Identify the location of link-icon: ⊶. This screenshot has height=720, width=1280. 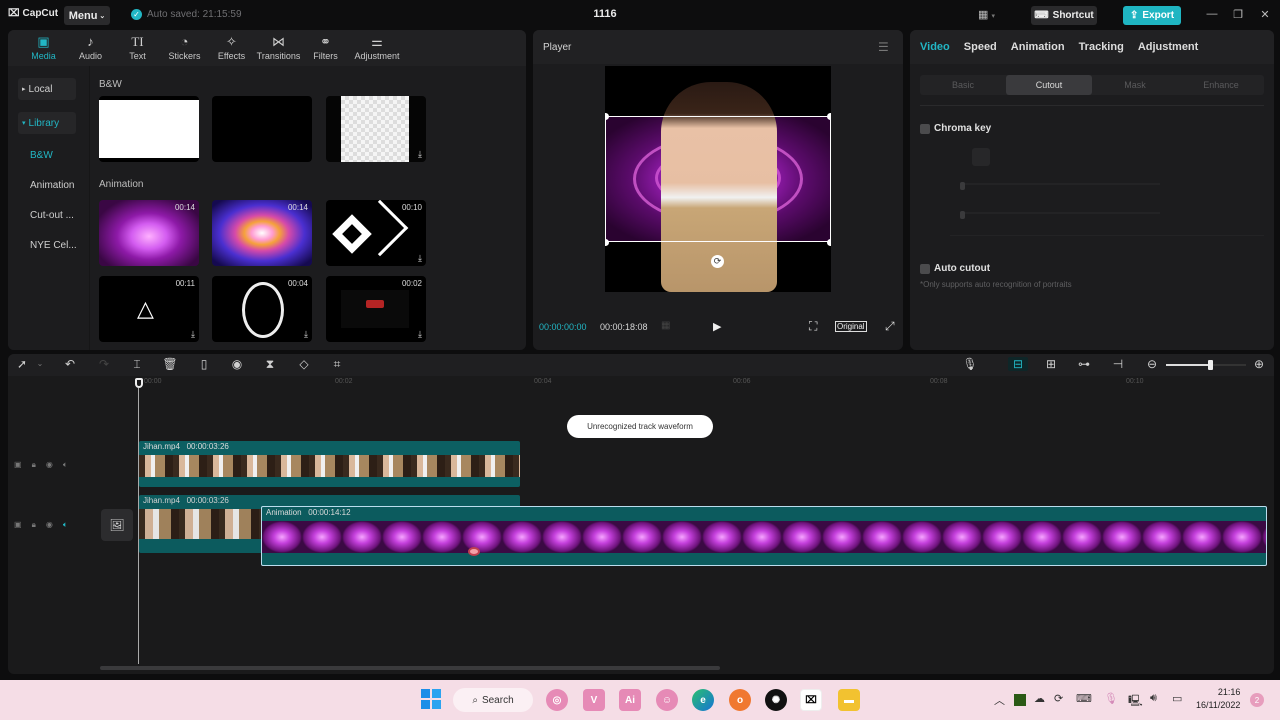
(1084, 364).